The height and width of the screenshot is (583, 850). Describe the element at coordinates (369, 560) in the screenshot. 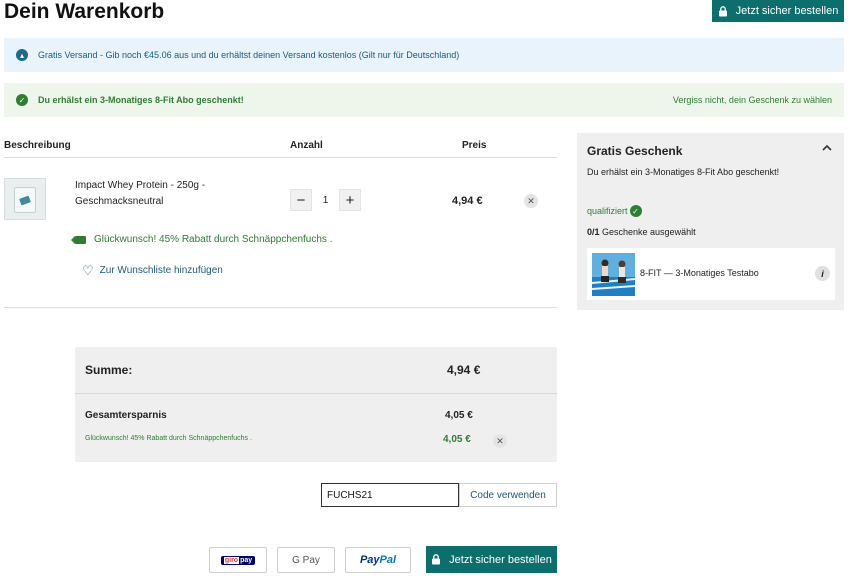

I see `paypal-logo-pay: Pay` at that location.